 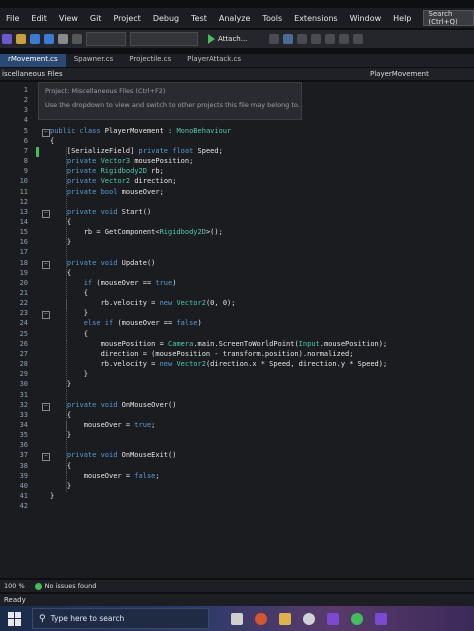 What do you see at coordinates (96, 18) in the screenshot?
I see `menu-git: Git` at bounding box center [96, 18].